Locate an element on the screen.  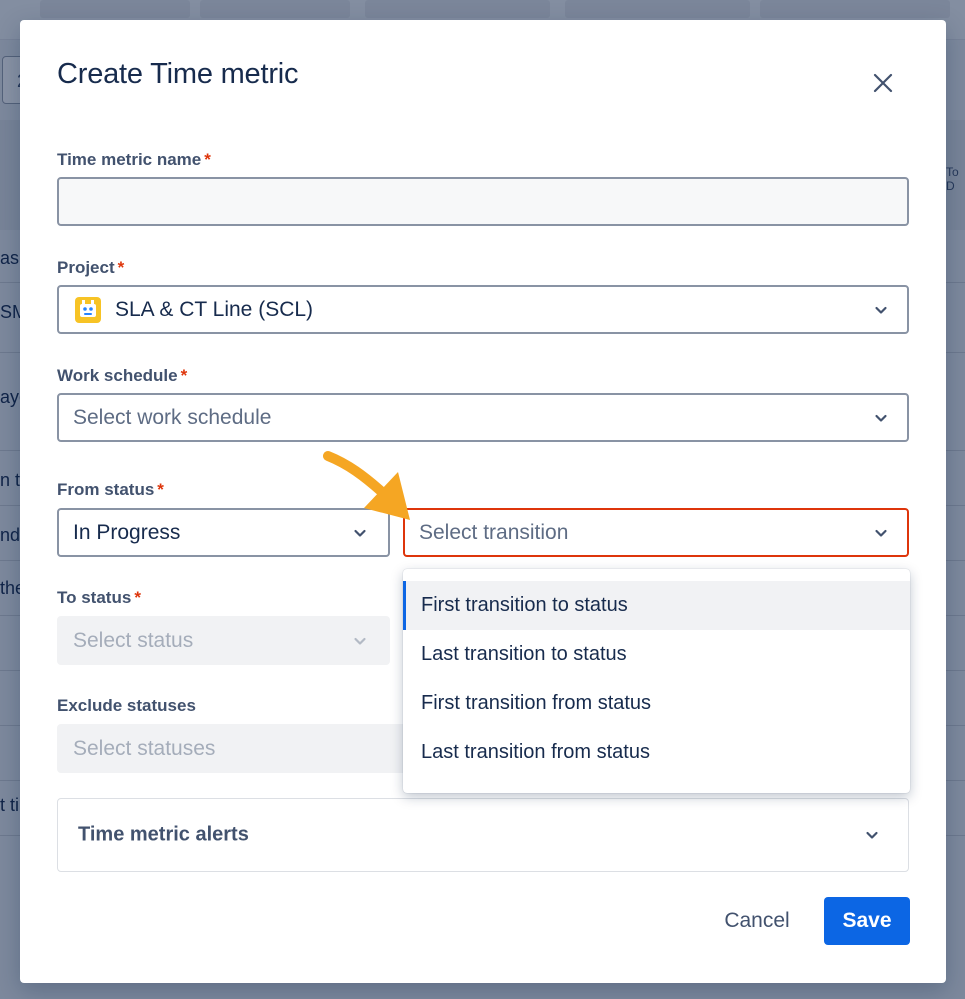
project-label-text: Project is located at coordinates (86, 267).